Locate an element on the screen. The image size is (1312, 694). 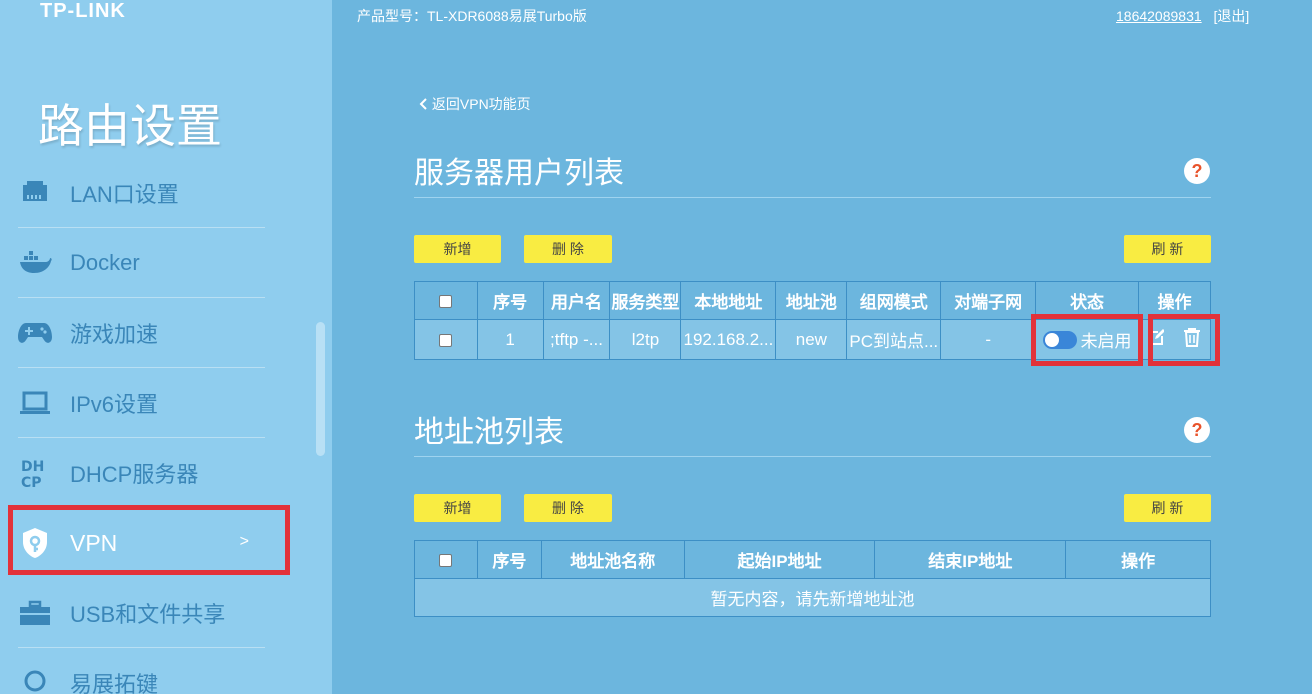
table-empty-row: 暂无内容，请先新增地址池 is located at coordinates (812, 597).